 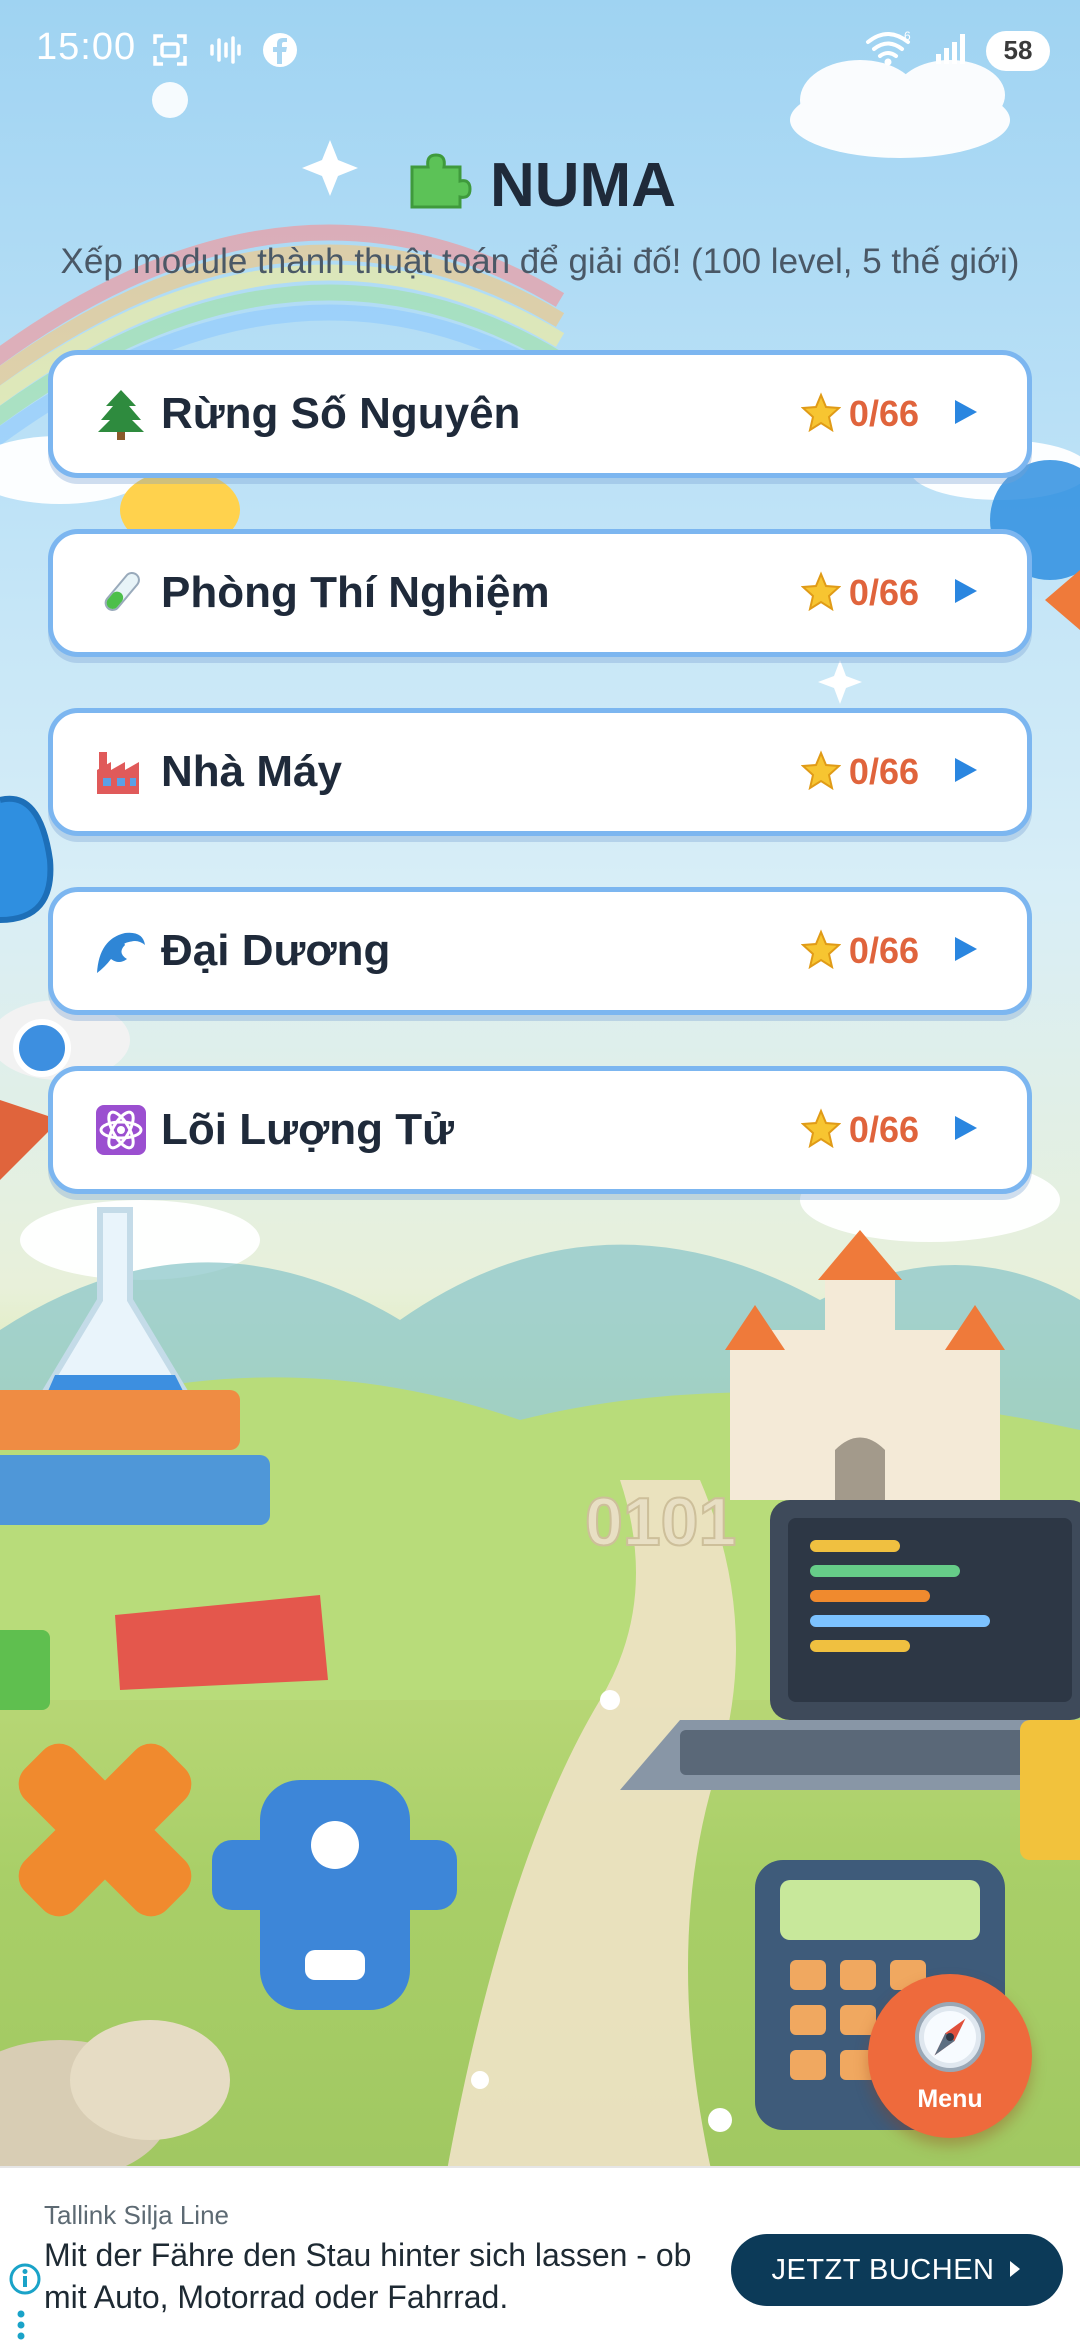 I want to click on world-name: Đại Dương, so click(x=276, y=950).